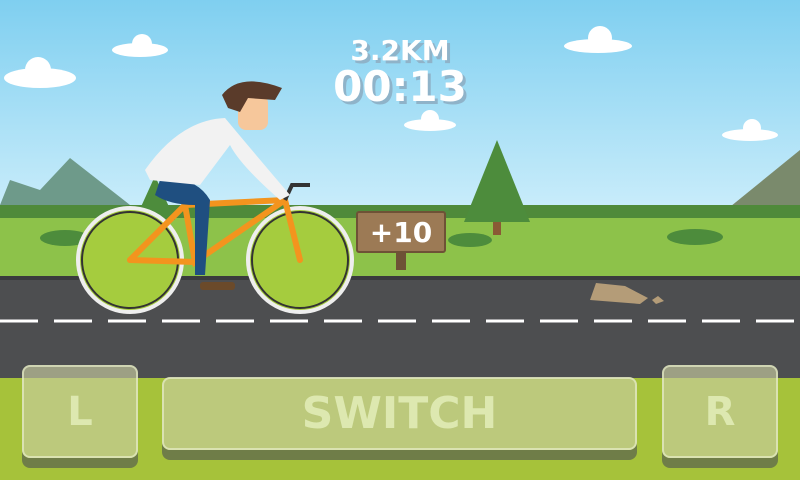 Image resolution: width=800 pixels, height=480 pixels. What do you see at coordinates (401, 260) in the screenshot?
I see `sign-post` at bounding box center [401, 260].